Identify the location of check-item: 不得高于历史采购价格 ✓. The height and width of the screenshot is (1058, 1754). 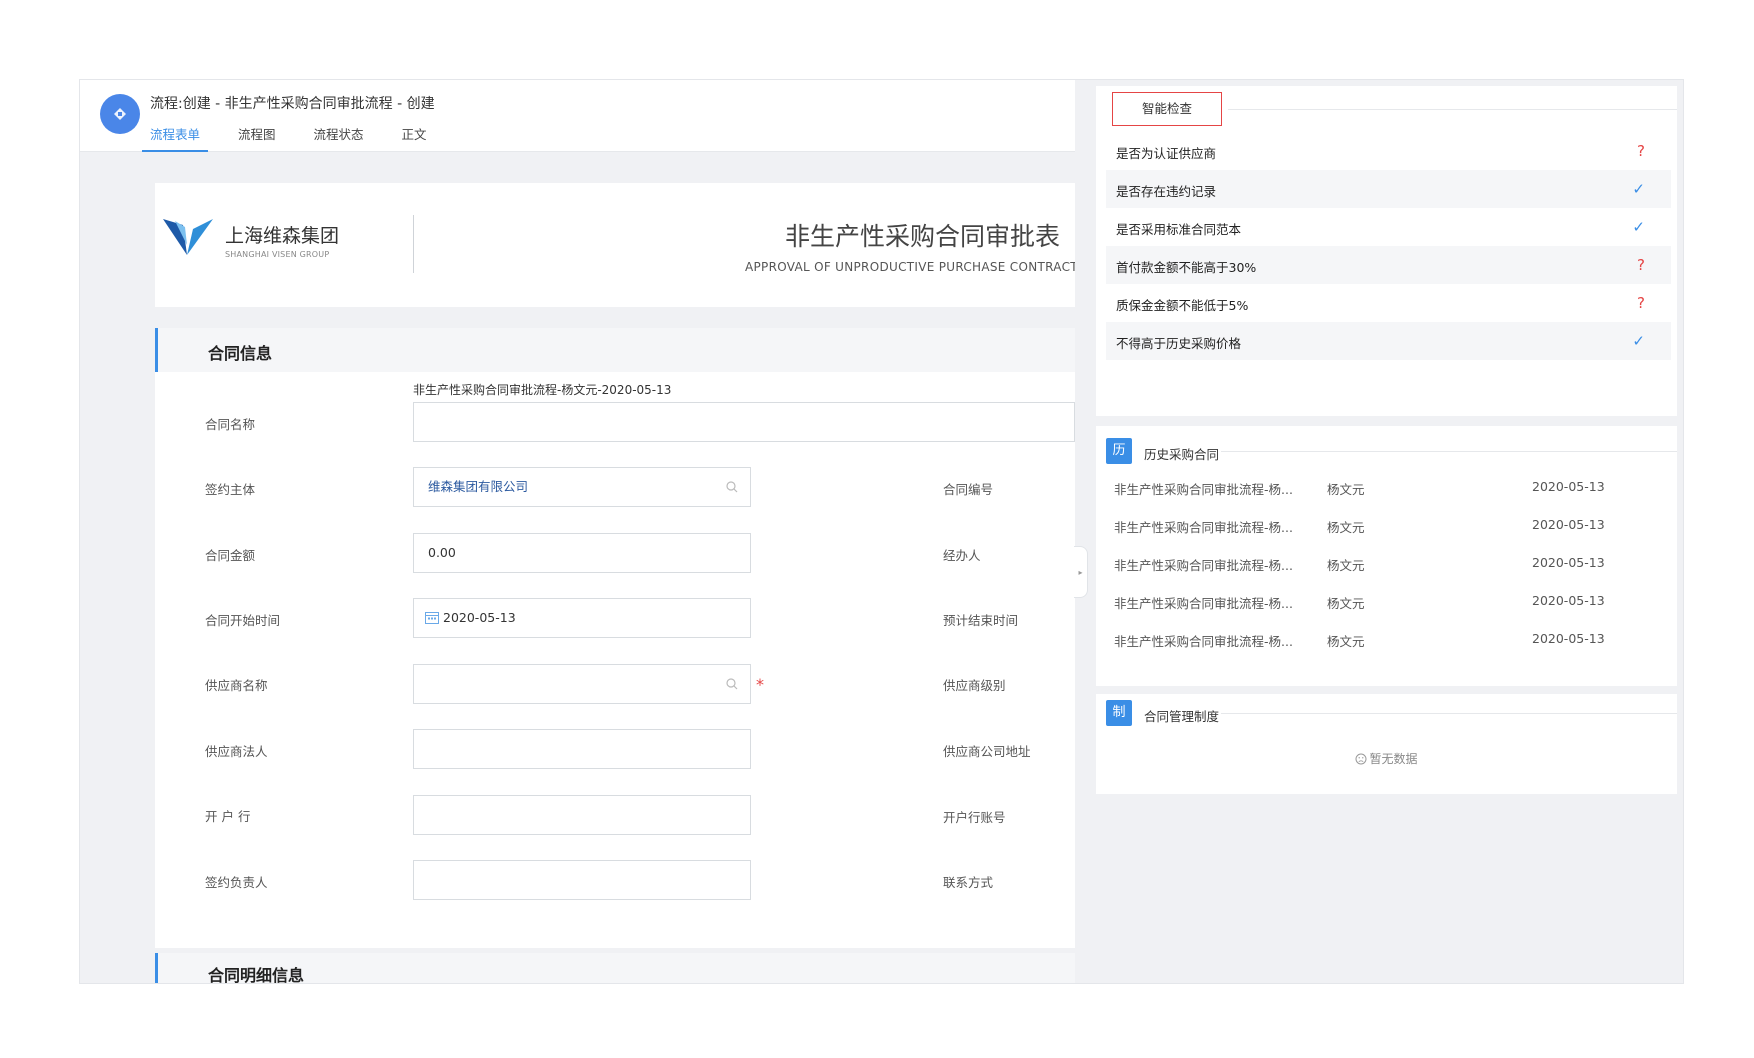
(1388, 341).